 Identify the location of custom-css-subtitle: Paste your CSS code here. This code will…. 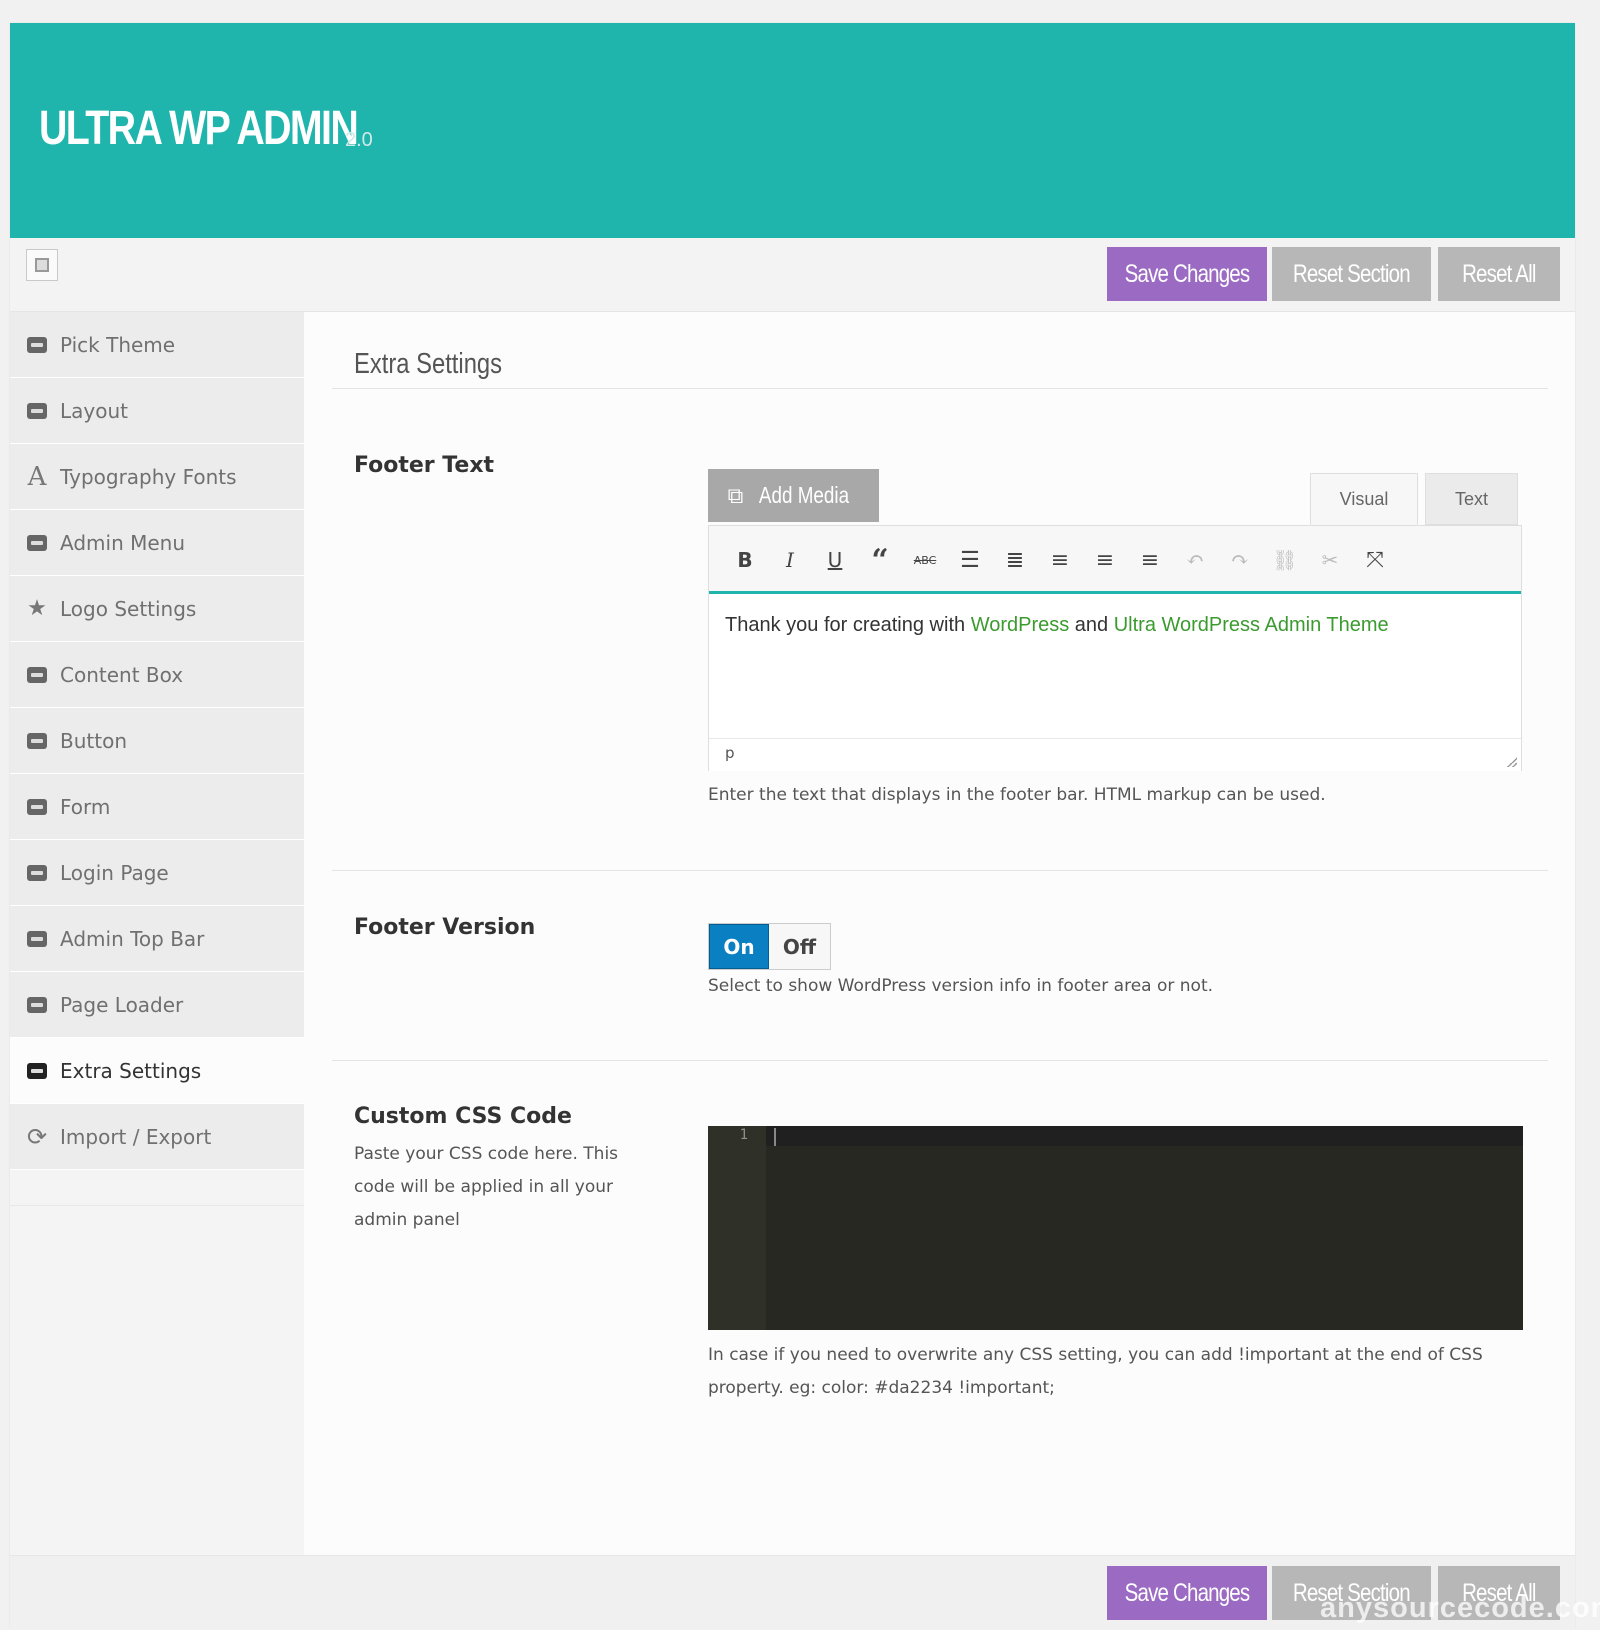
(486, 1187).